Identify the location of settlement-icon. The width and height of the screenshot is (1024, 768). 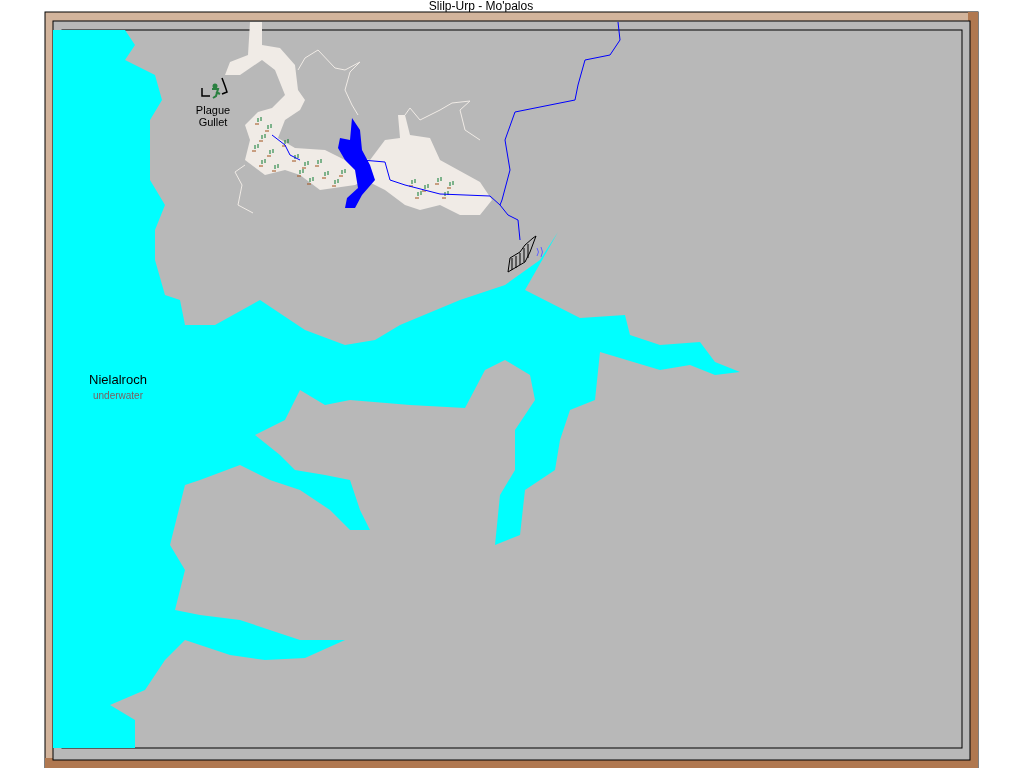
(525, 254).